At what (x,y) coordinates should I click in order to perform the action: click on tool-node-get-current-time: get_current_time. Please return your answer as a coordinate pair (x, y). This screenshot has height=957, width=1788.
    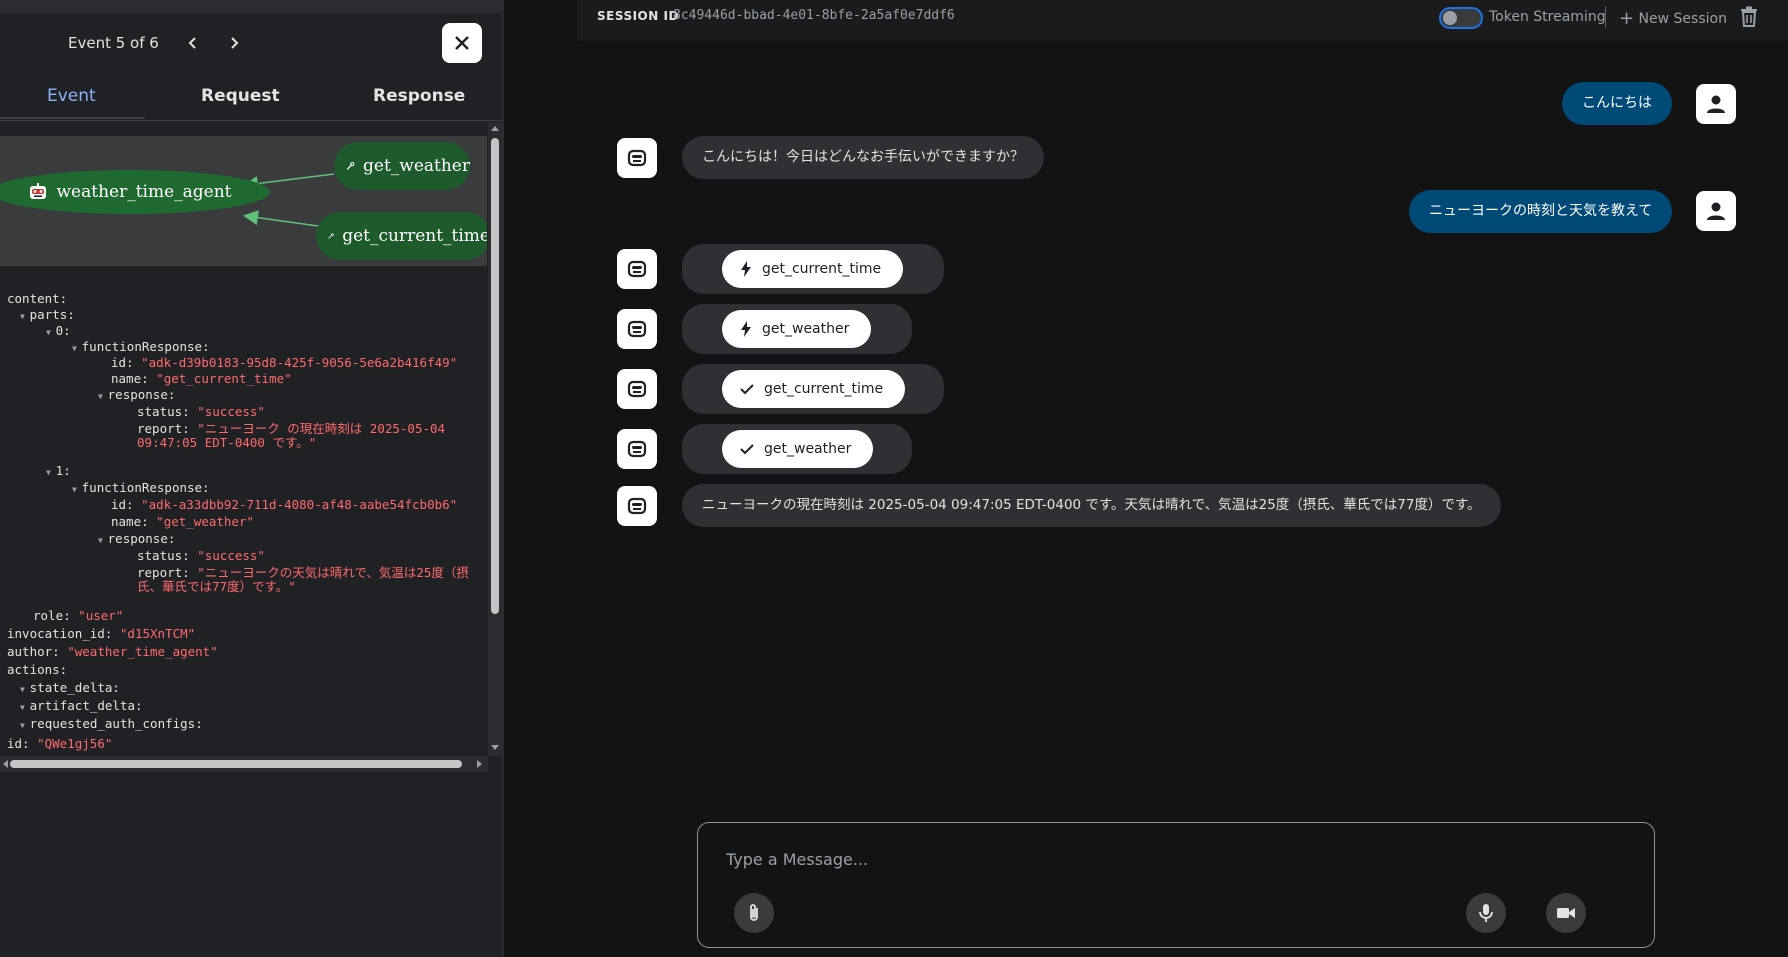
    Looking at the image, I should click on (401, 236).